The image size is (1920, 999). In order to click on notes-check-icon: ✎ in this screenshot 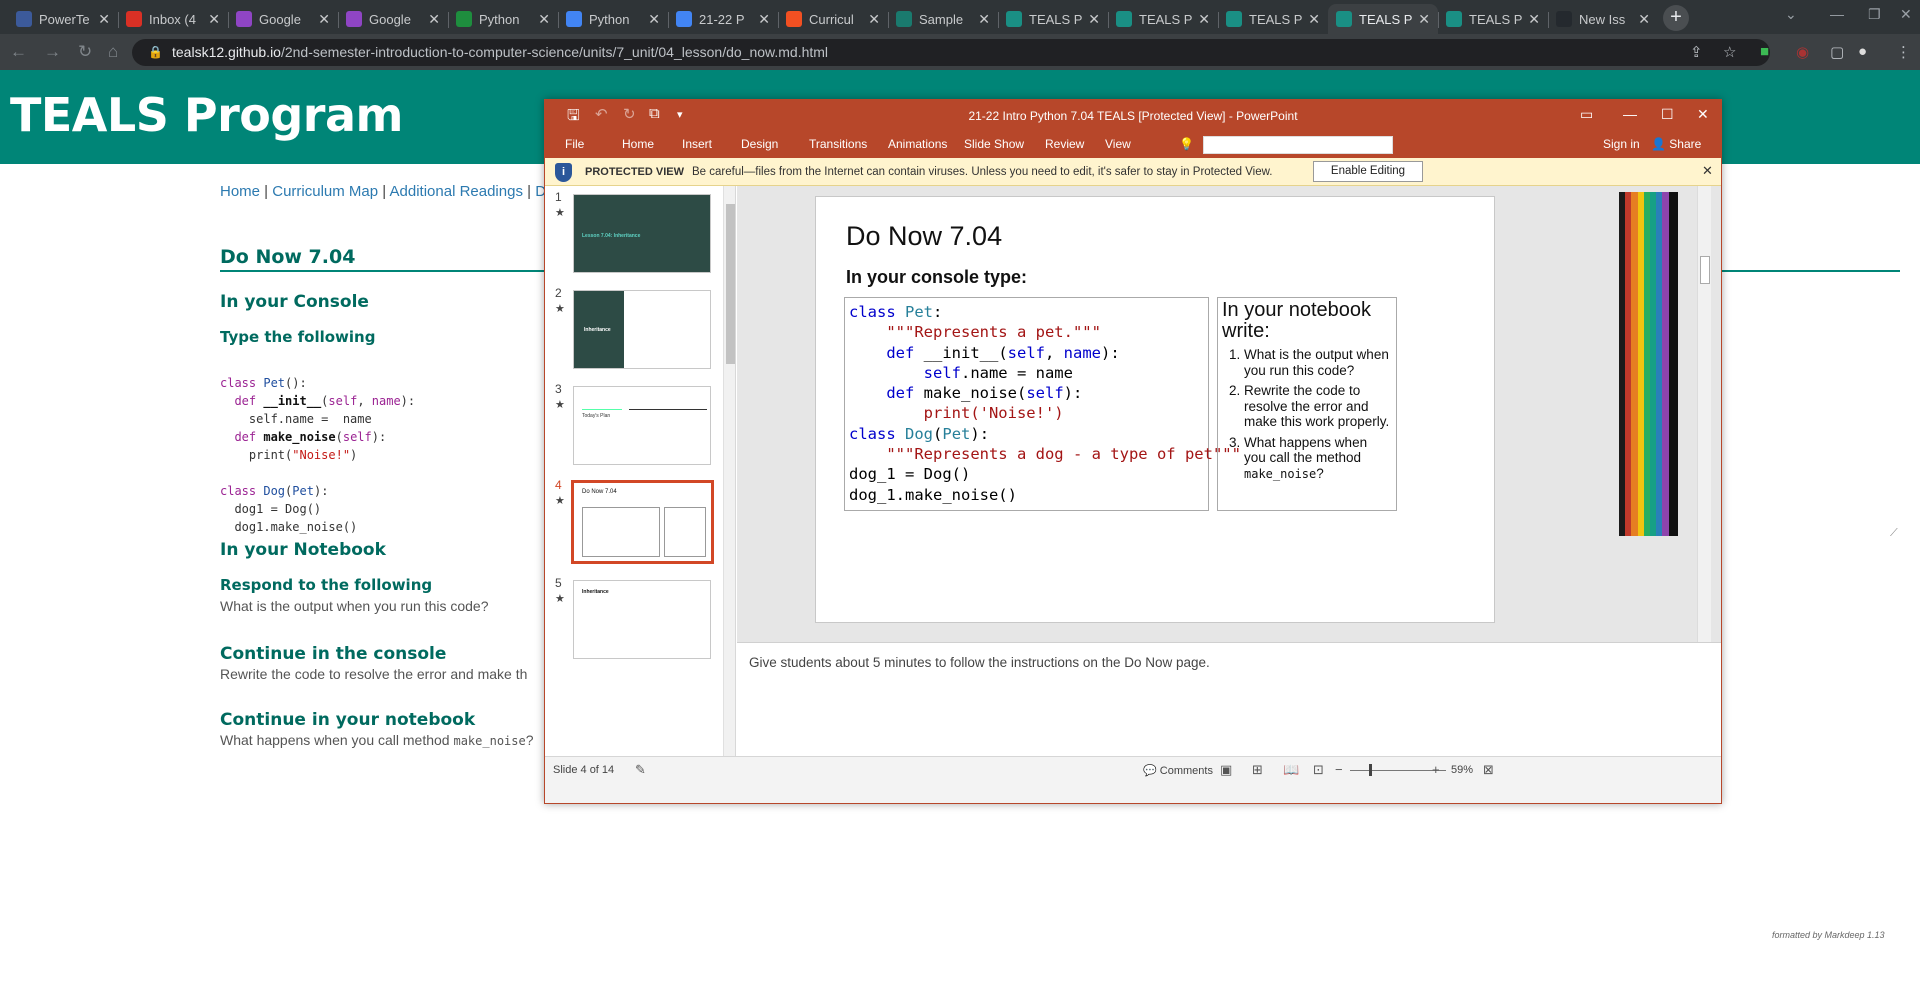, I will do `click(640, 770)`.